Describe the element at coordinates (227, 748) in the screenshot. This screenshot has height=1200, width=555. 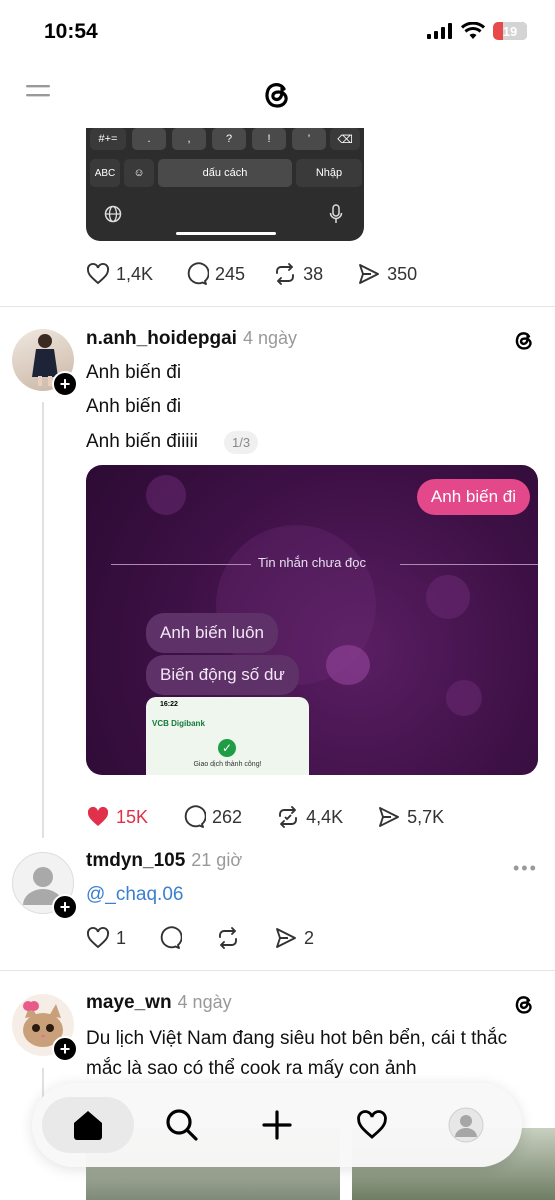
I see `check-icon: ✓` at that location.